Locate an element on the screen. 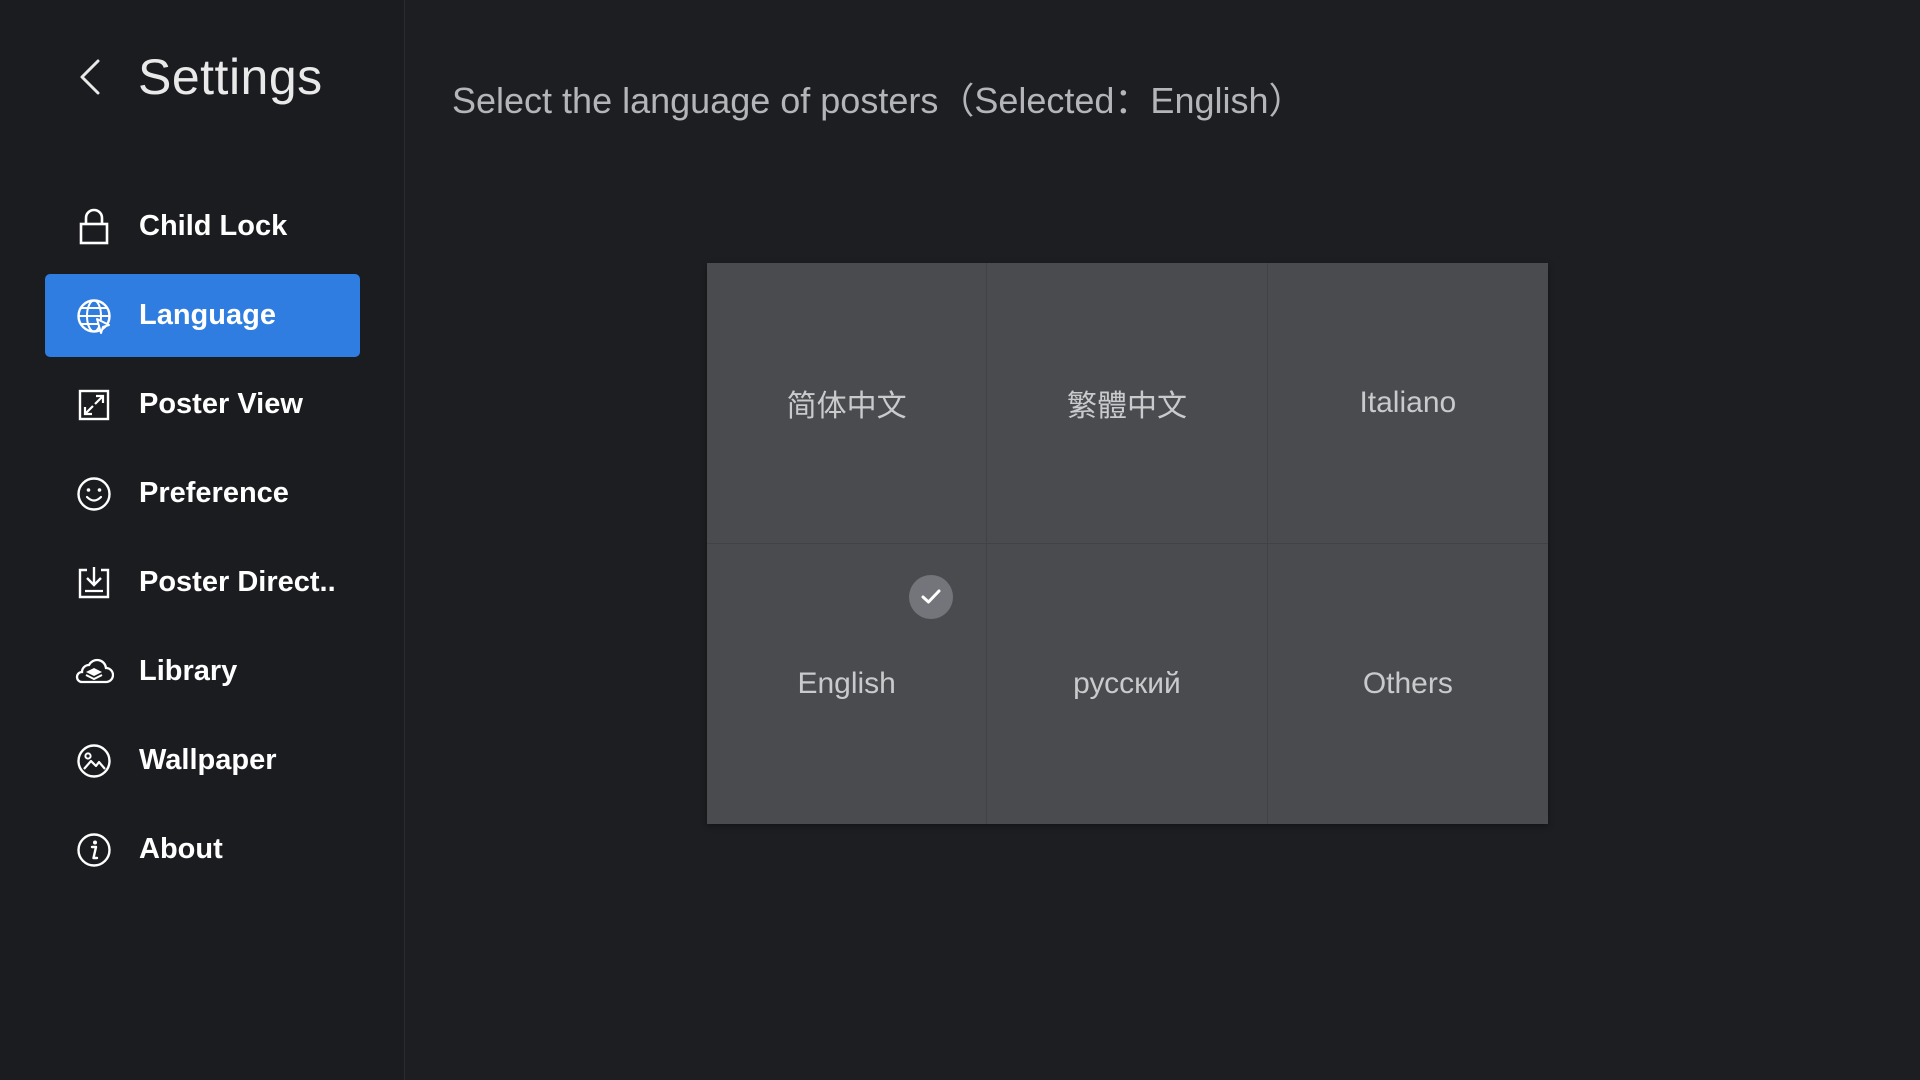 Image resolution: width=1920 pixels, height=1080 pixels. language-option-simplified-chinese: 简体中文 is located at coordinates (847, 403).